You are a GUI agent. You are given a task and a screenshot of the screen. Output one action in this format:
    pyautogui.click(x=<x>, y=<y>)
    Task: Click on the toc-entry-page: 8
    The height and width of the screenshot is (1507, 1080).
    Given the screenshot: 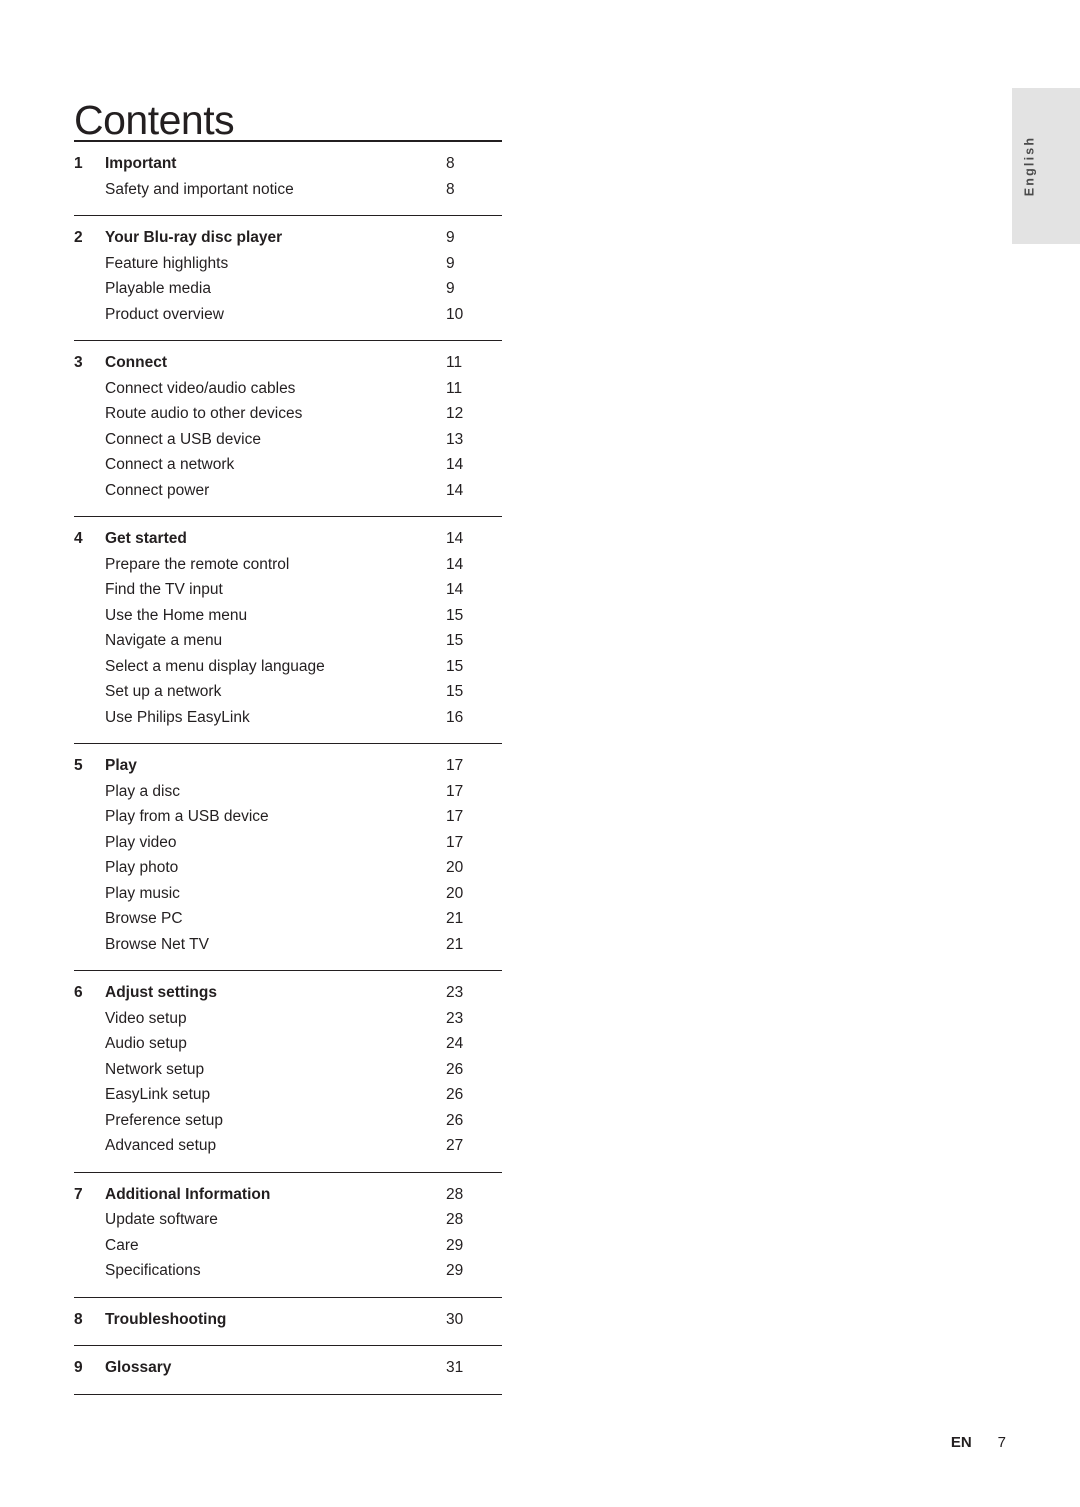 What is the action you would take?
    pyautogui.click(x=450, y=189)
    